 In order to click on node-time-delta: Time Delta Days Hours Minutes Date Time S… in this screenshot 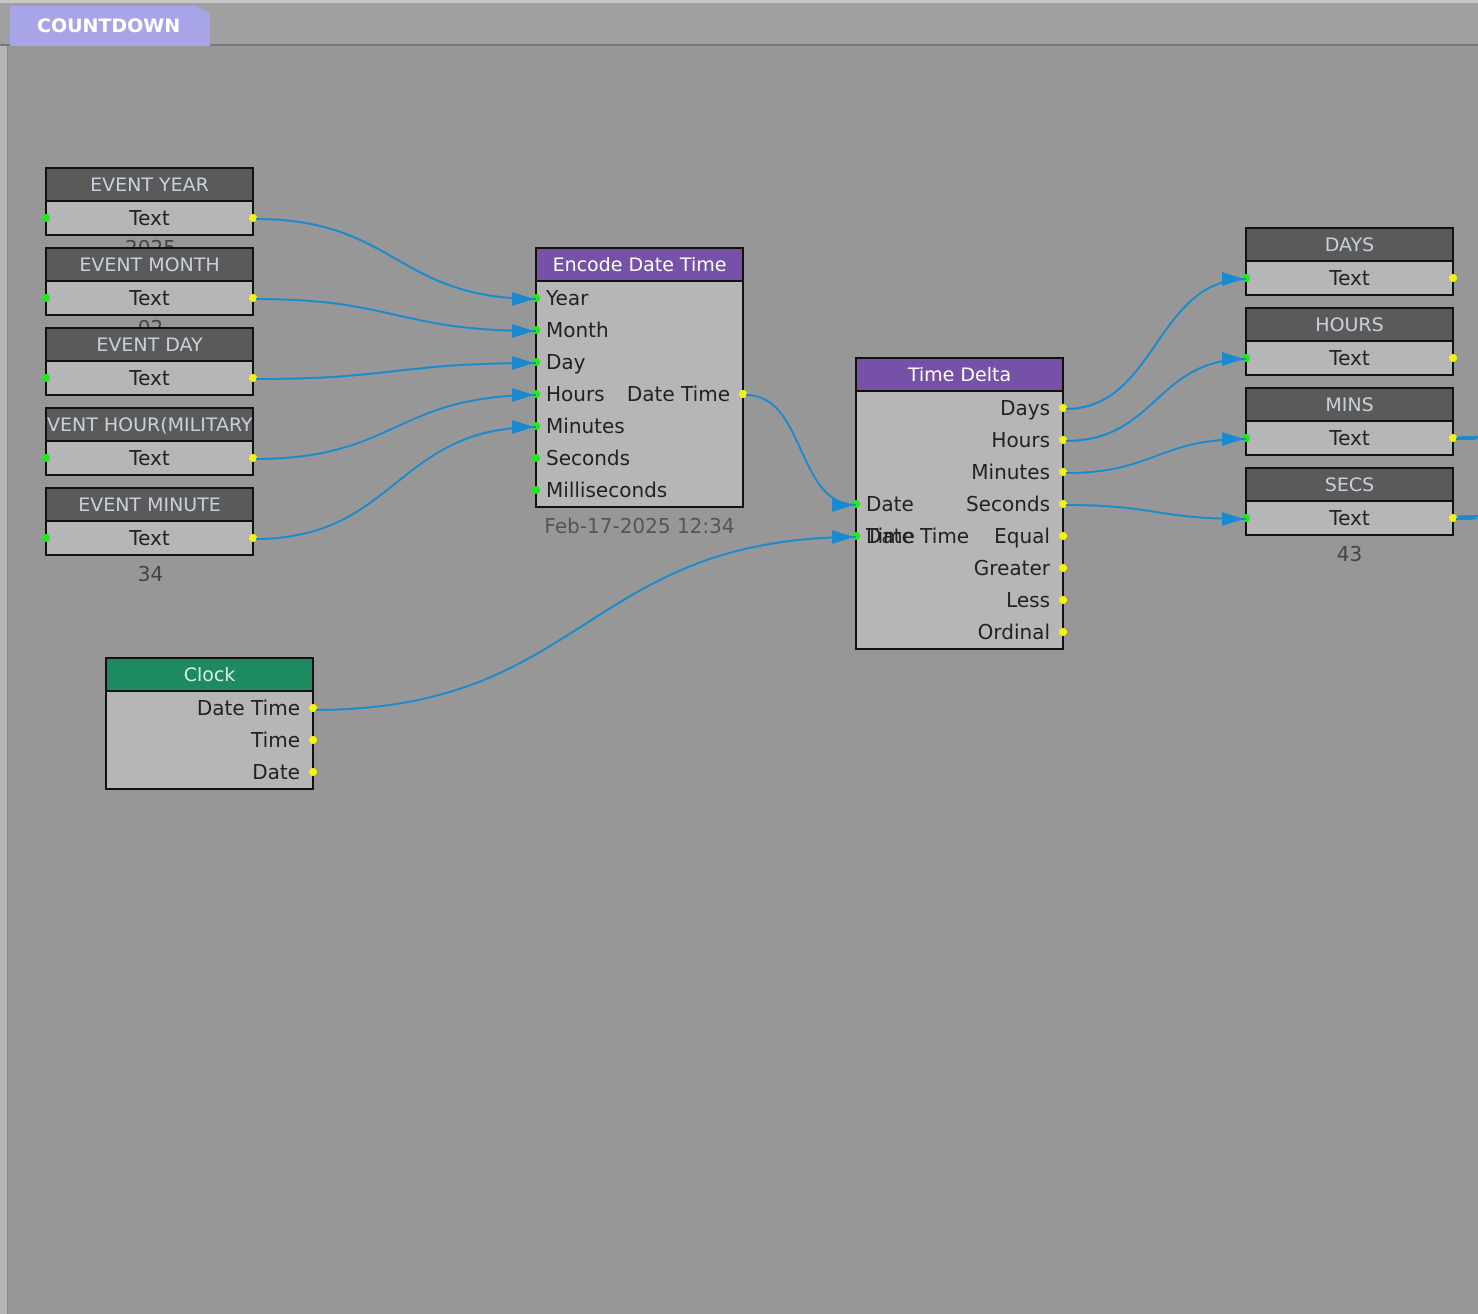, I will do `click(959, 503)`.